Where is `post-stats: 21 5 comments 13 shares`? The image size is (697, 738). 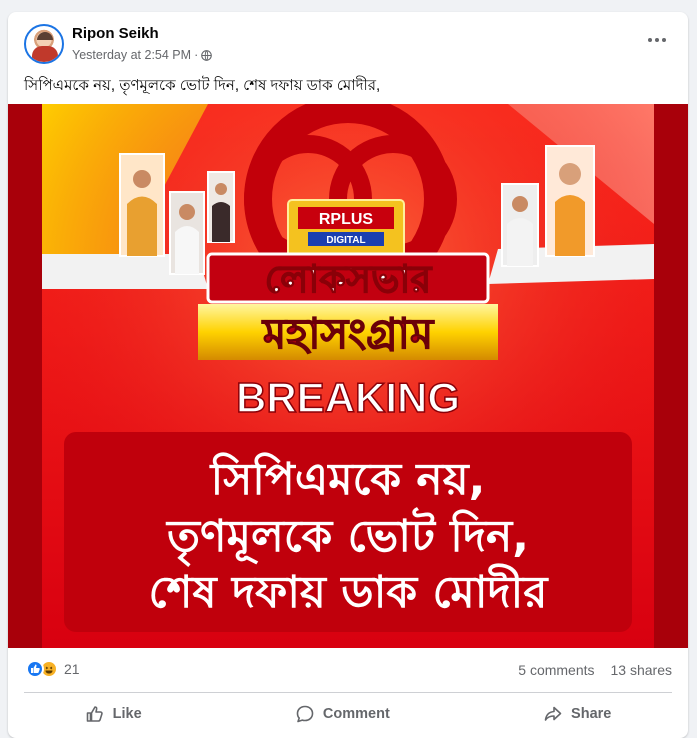 post-stats: 21 5 comments 13 shares is located at coordinates (348, 670).